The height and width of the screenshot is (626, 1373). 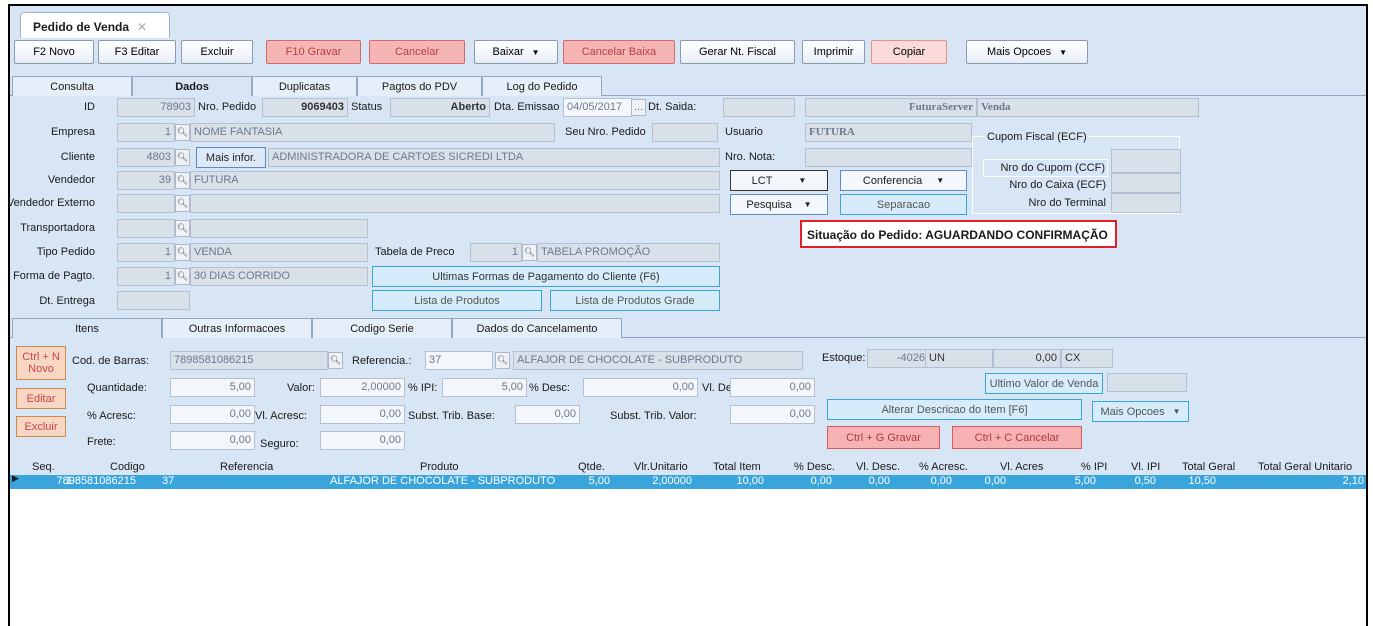 I want to click on valor-field: 2,00000, so click(x=362, y=387).